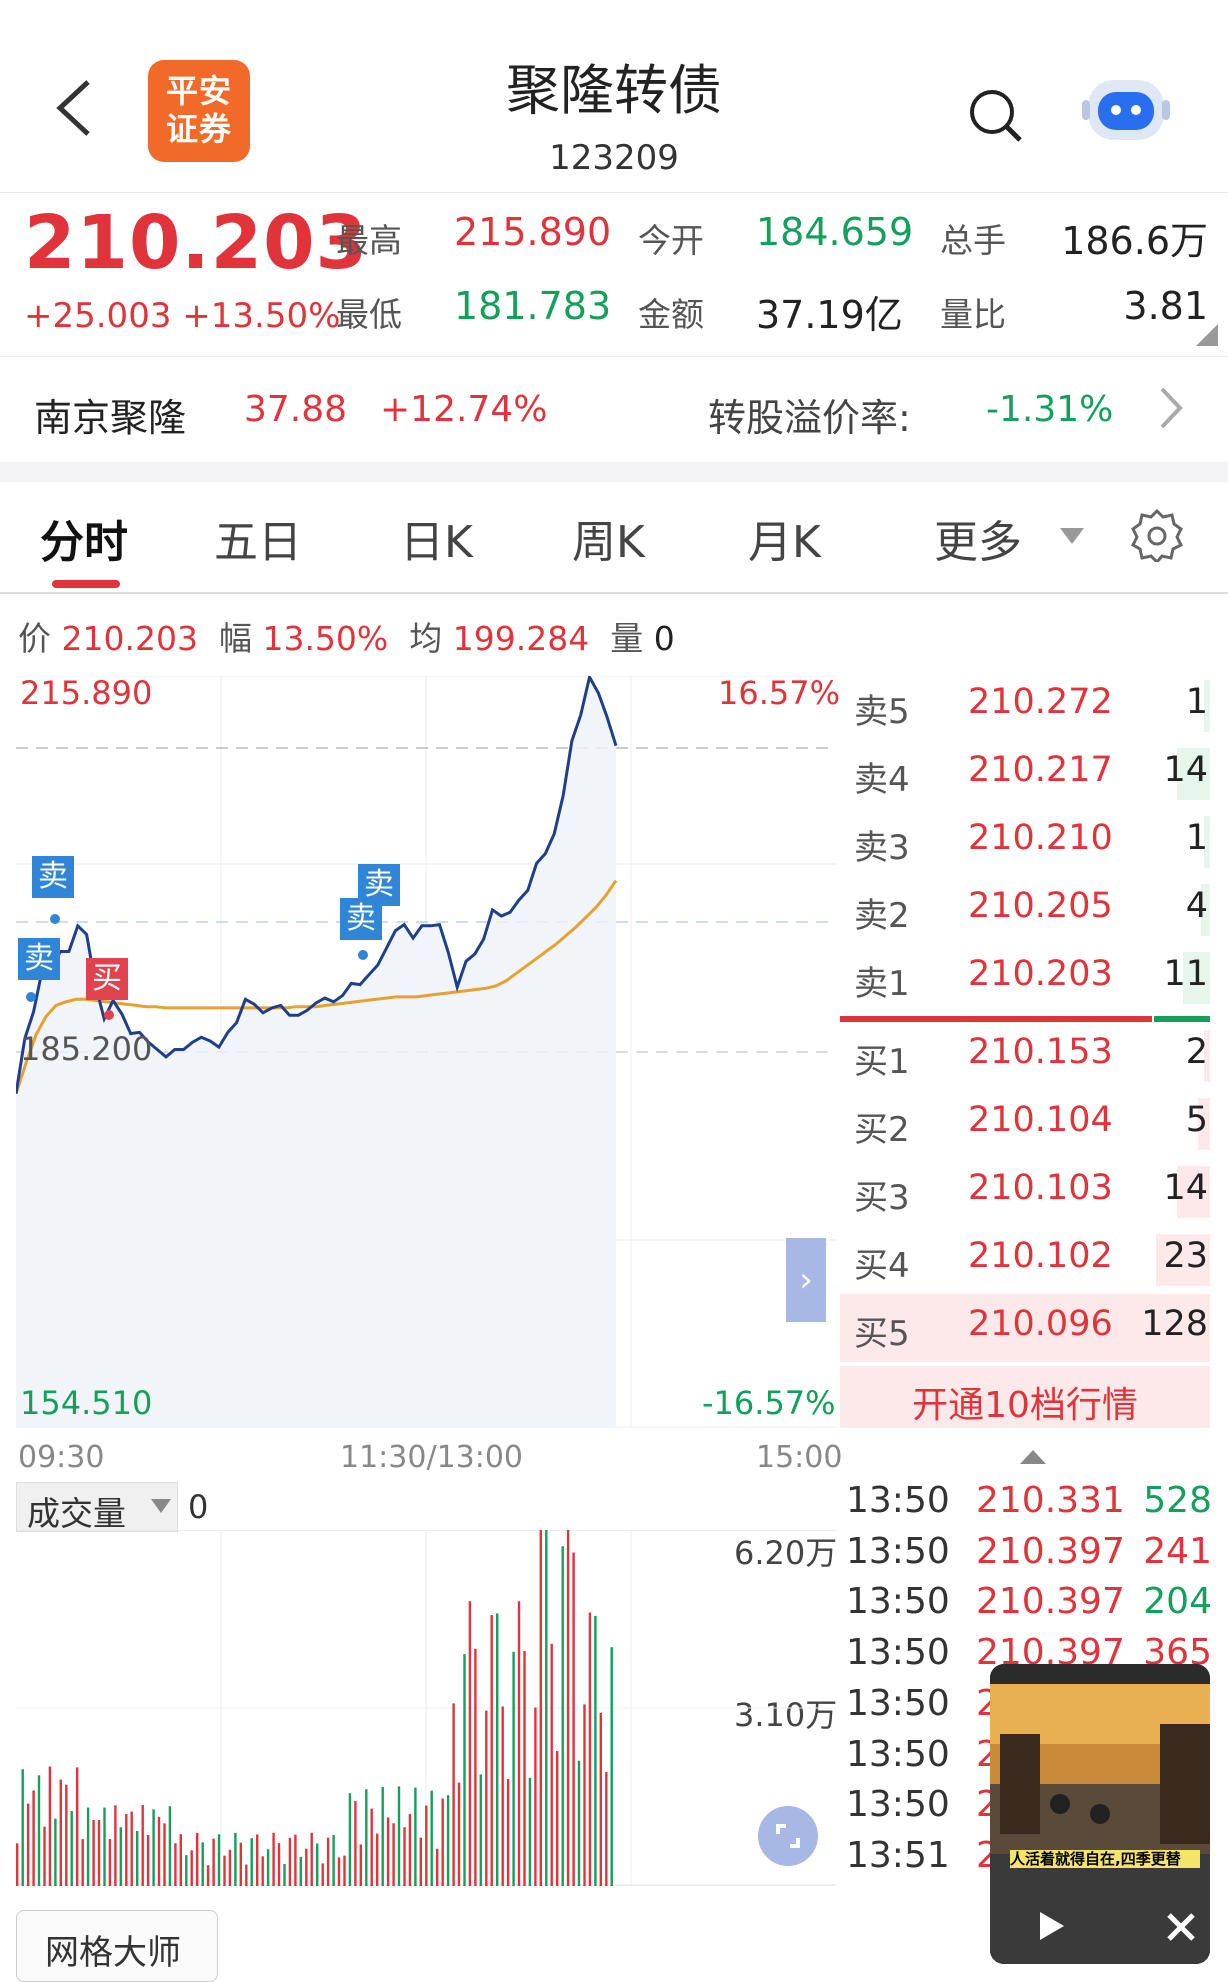 This screenshot has width=1228, height=1982. Describe the element at coordinates (1029, 1556) in the screenshot. I see `trade-row: 13:50 210.397 241` at that location.